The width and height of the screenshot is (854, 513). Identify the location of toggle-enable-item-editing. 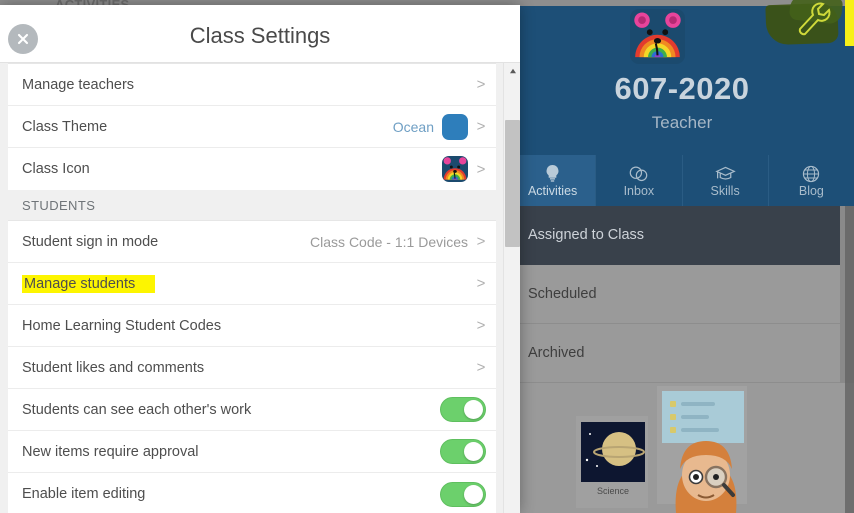
(463, 494).